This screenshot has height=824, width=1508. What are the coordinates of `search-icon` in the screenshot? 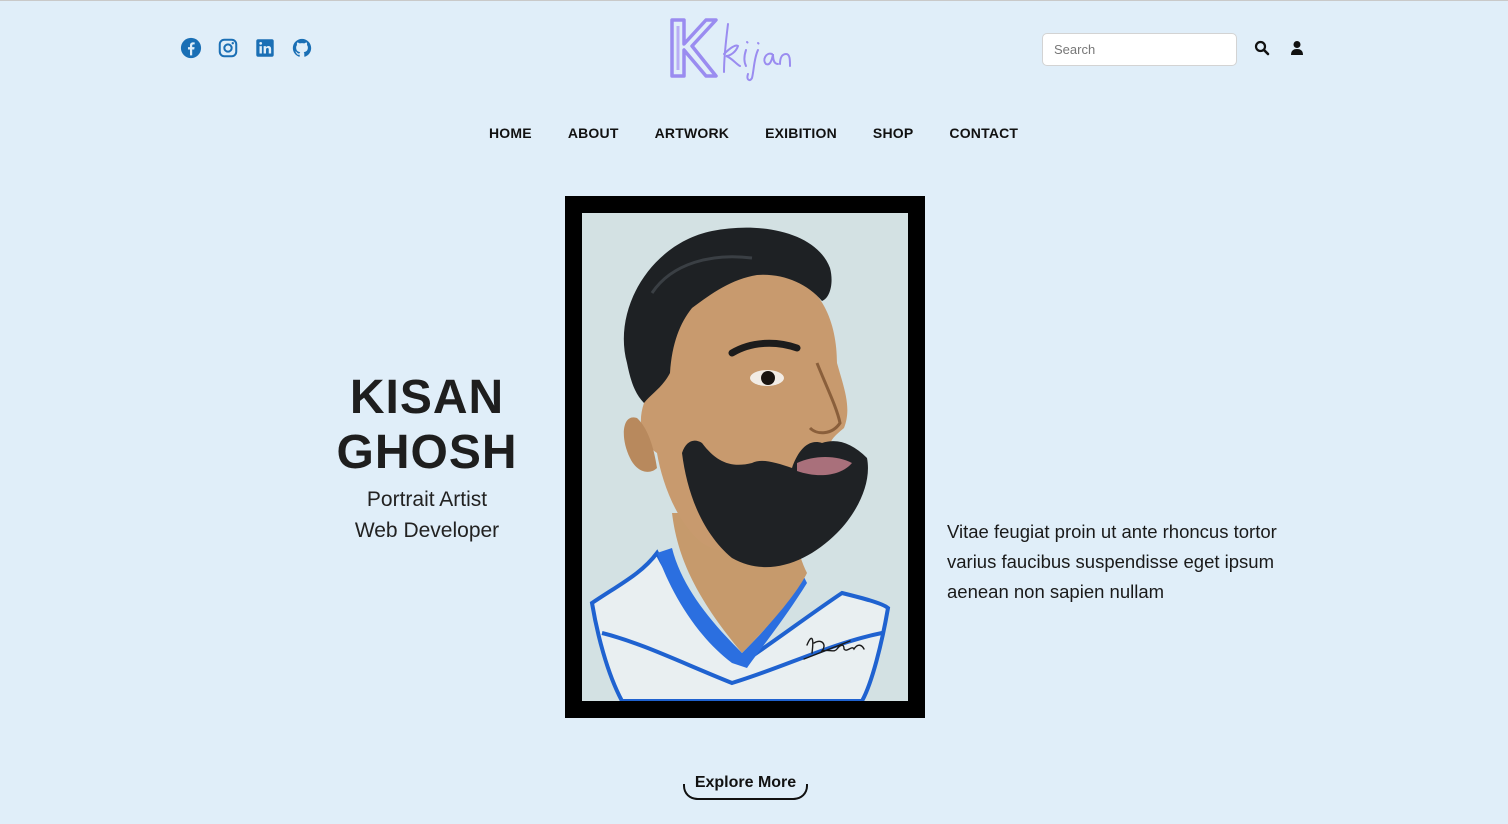 It's located at (1262, 48).